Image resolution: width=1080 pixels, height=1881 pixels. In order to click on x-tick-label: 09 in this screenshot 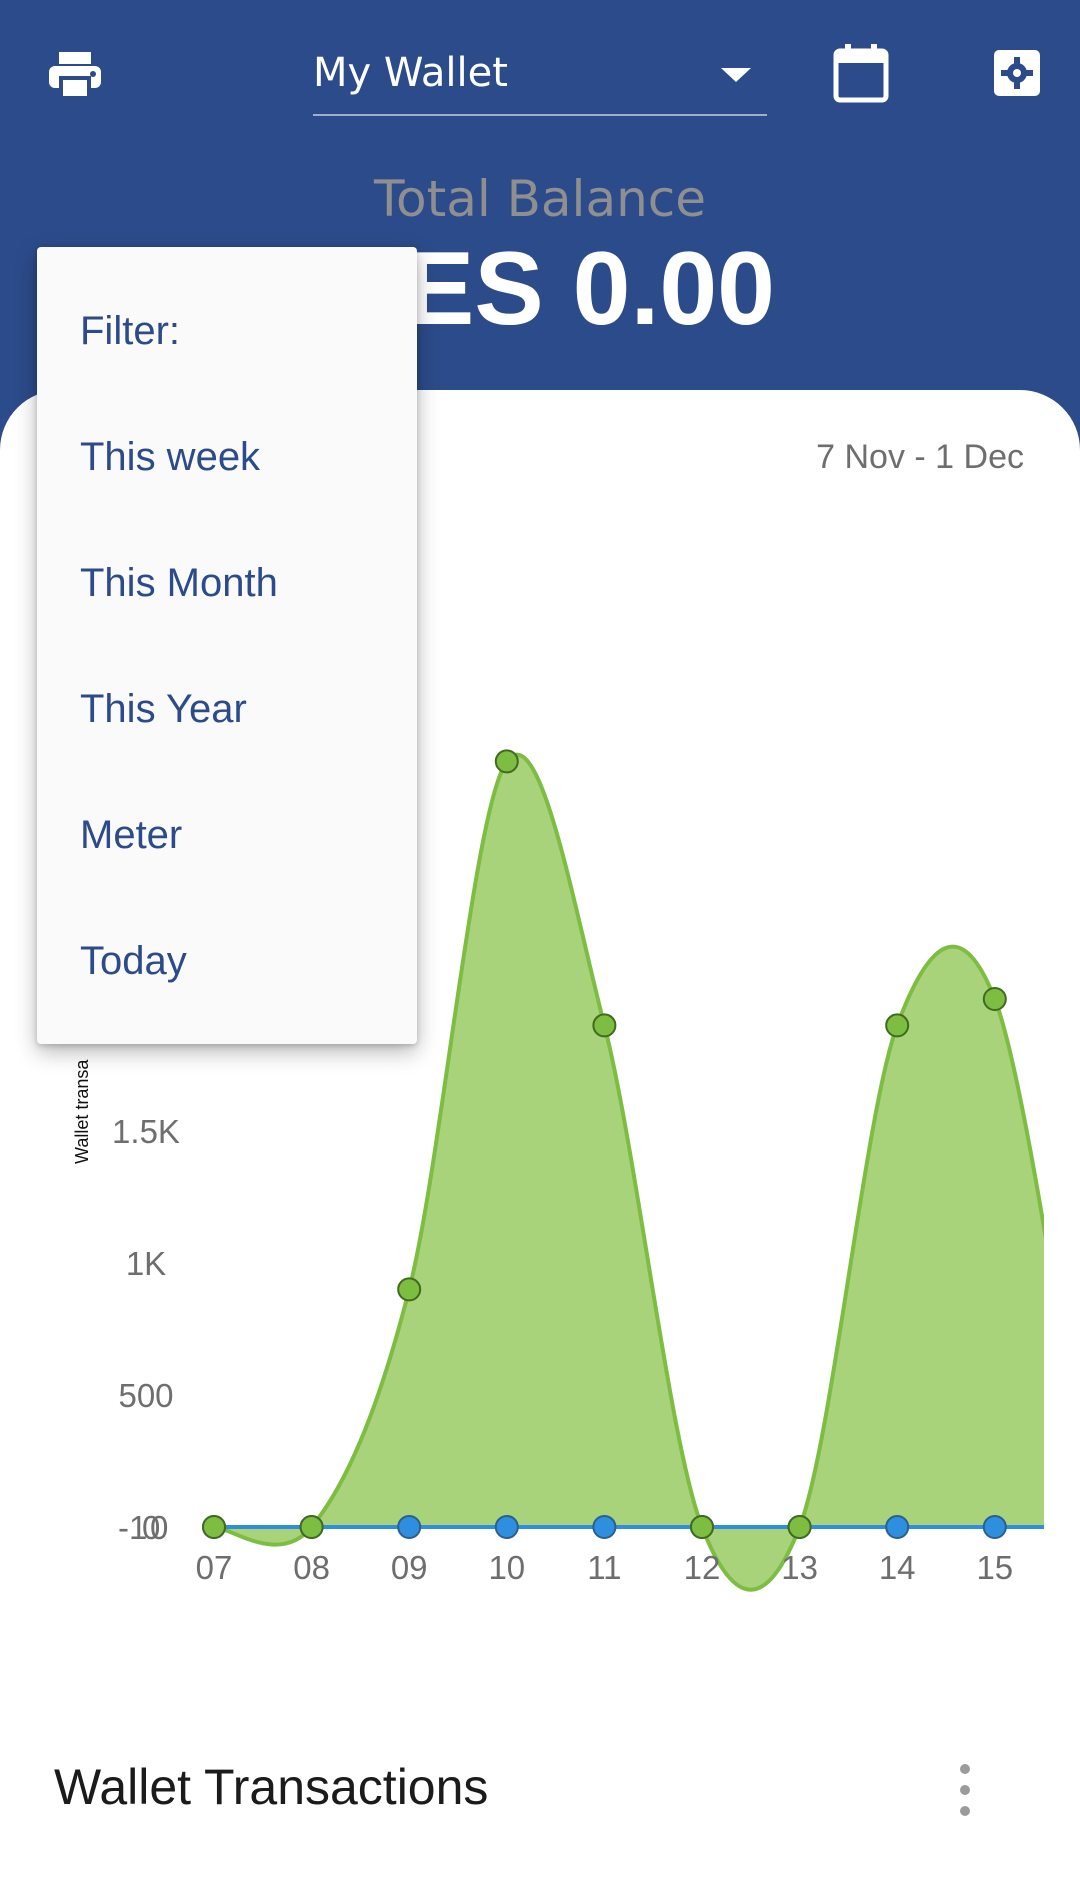, I will do `click(409, 1567)`.